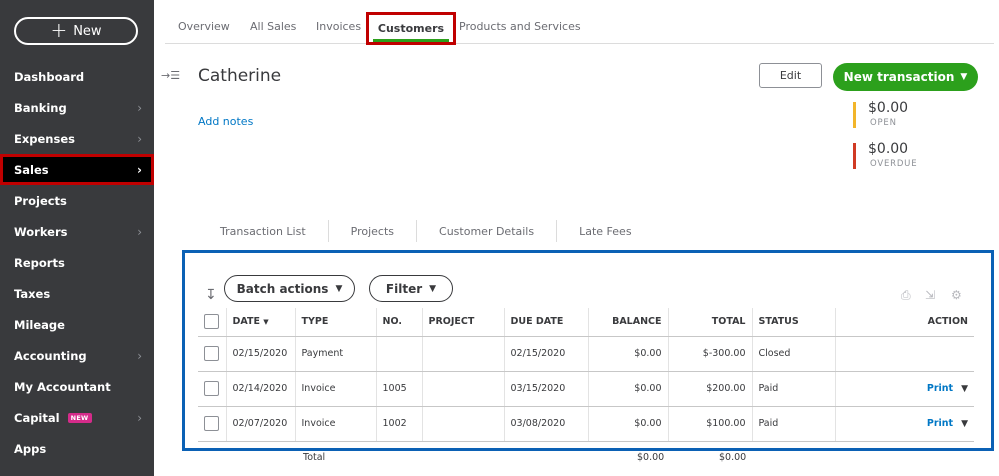  I want to click on column-header-due-date: DUE DATE, so click(546, 322).